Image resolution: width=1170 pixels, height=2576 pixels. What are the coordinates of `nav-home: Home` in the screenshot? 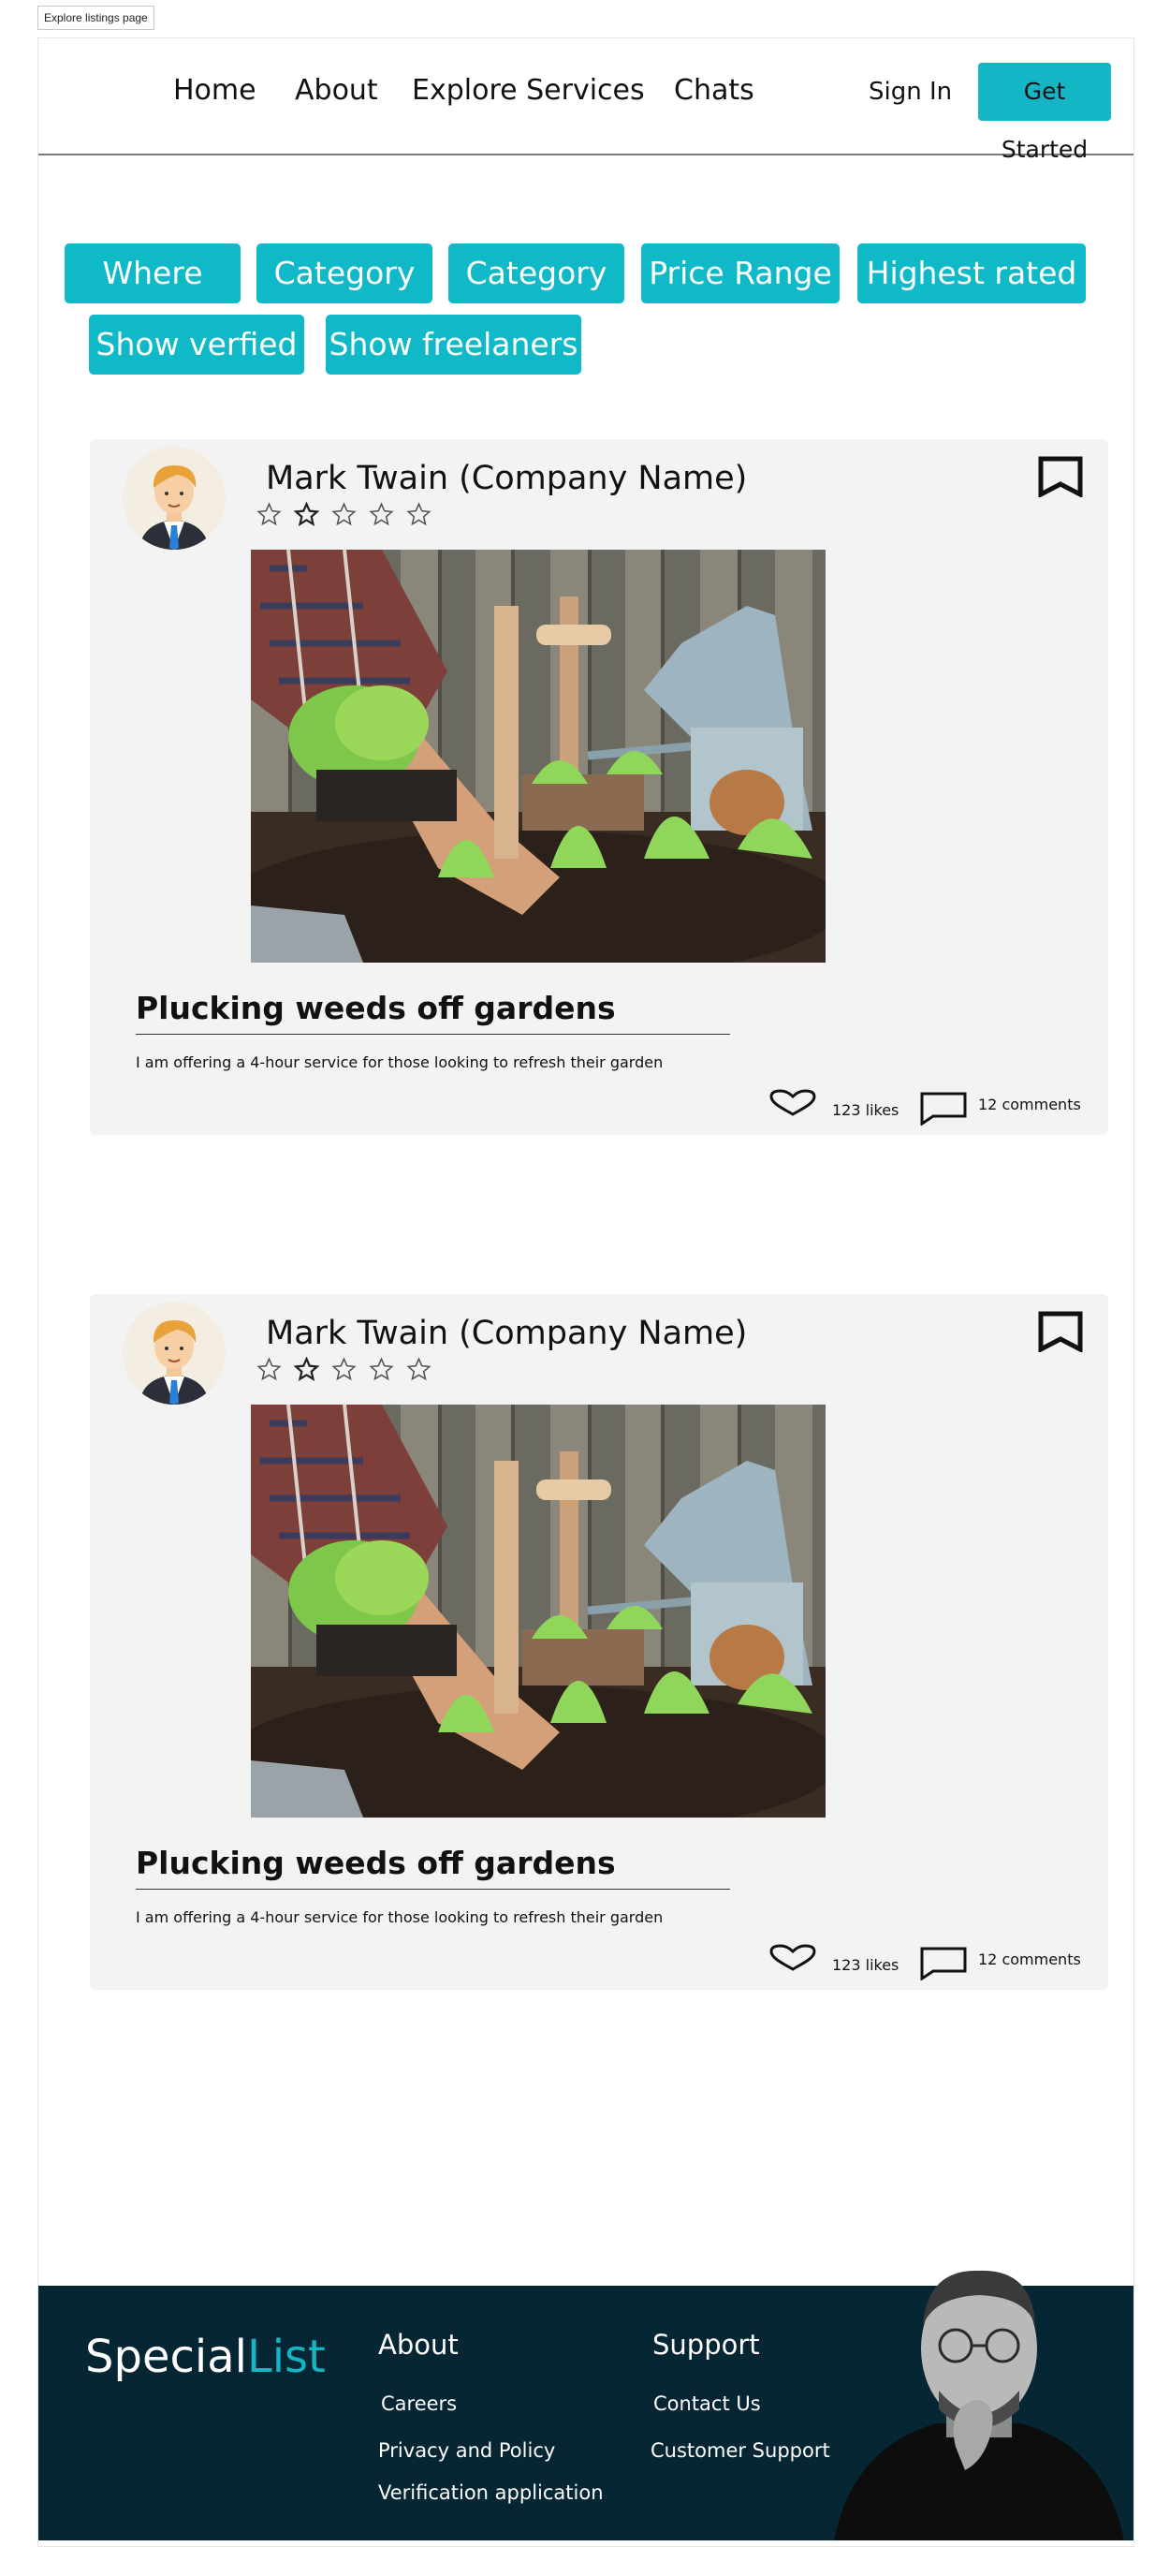 It's located at (214, 90).